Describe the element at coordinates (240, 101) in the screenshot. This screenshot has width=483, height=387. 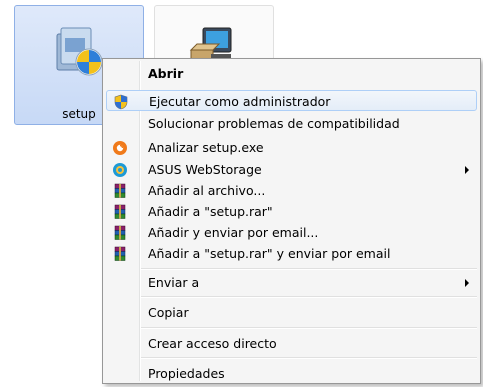
I see `menu-label-run-as-admin: Ejecutar como administrador` at that location.